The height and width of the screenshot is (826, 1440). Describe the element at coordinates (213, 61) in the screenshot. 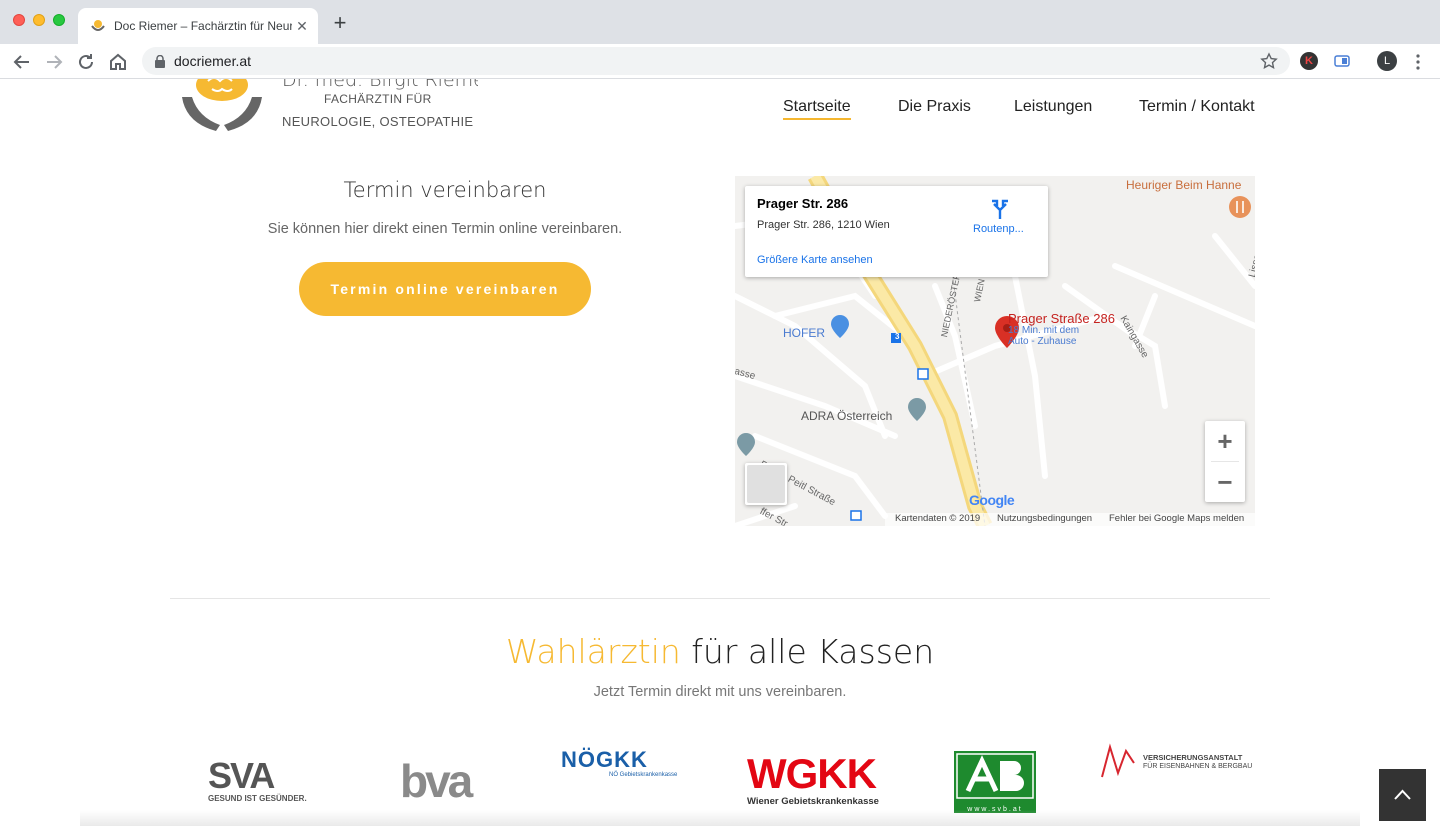

I see `url-text: docriemer.at` at that location.